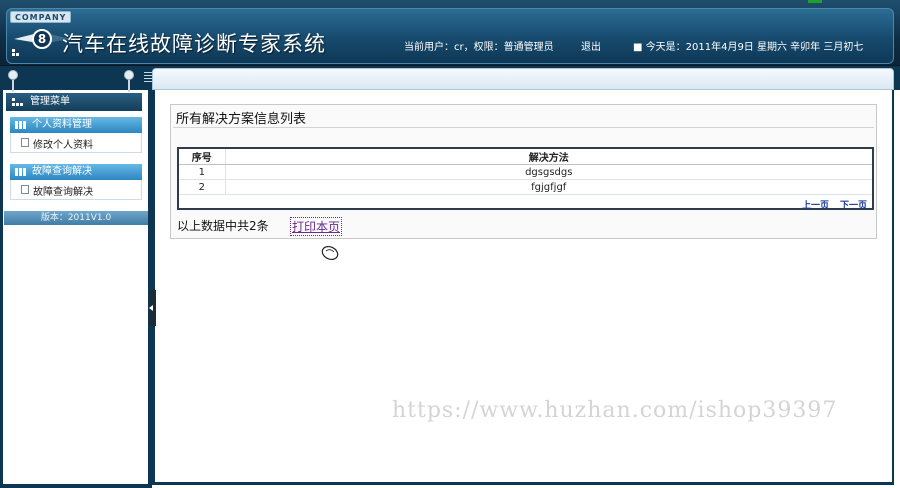 Image resolution: width=900 pixels, height=488 pixels. Describe the element at coordinates (74, 102) in the screenshot. I see `menu-header: 管理菜单` at that location.